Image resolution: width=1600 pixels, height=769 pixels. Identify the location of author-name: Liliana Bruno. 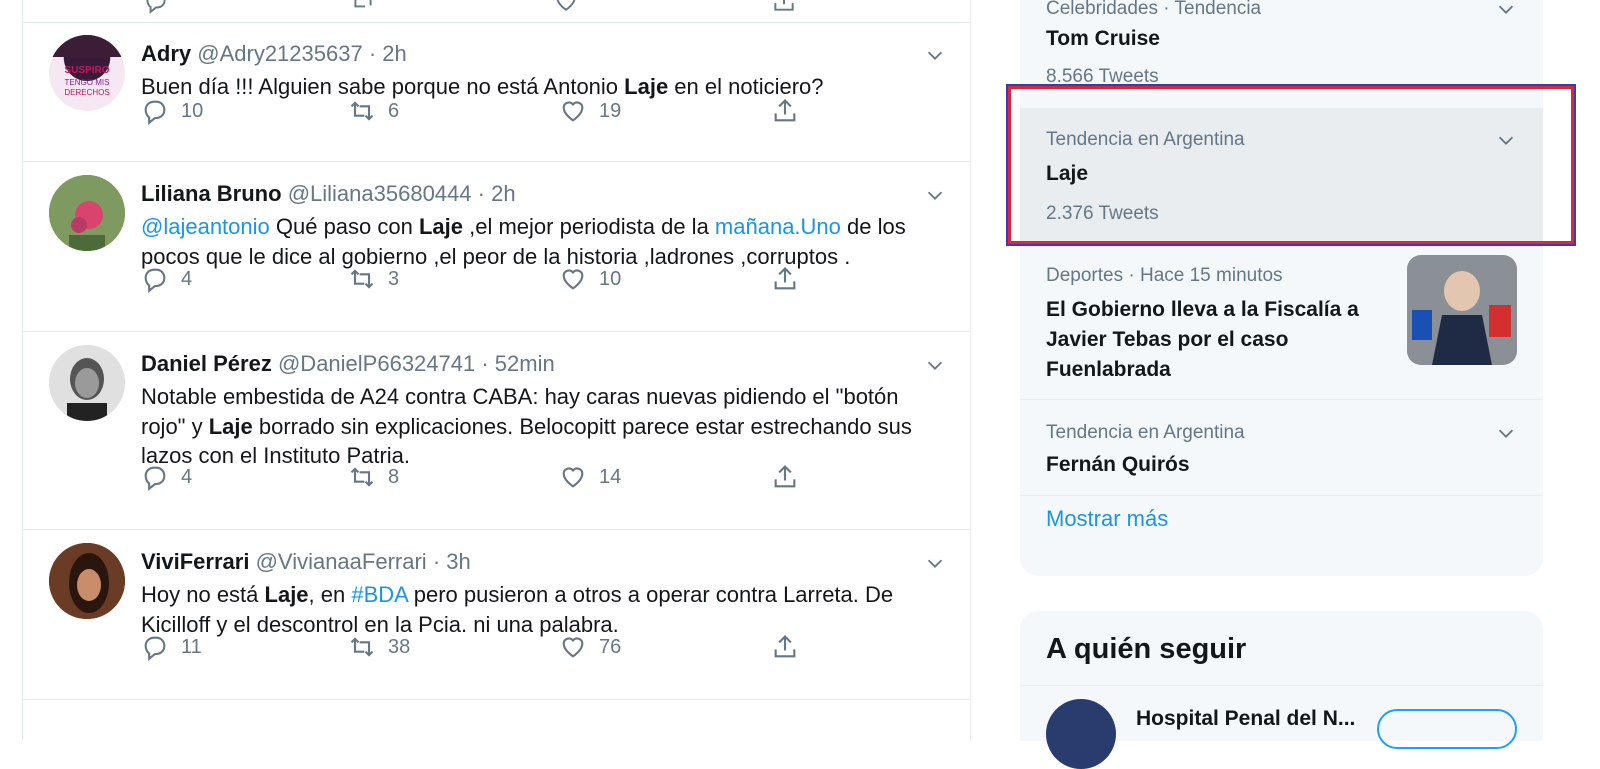
(211, 193).